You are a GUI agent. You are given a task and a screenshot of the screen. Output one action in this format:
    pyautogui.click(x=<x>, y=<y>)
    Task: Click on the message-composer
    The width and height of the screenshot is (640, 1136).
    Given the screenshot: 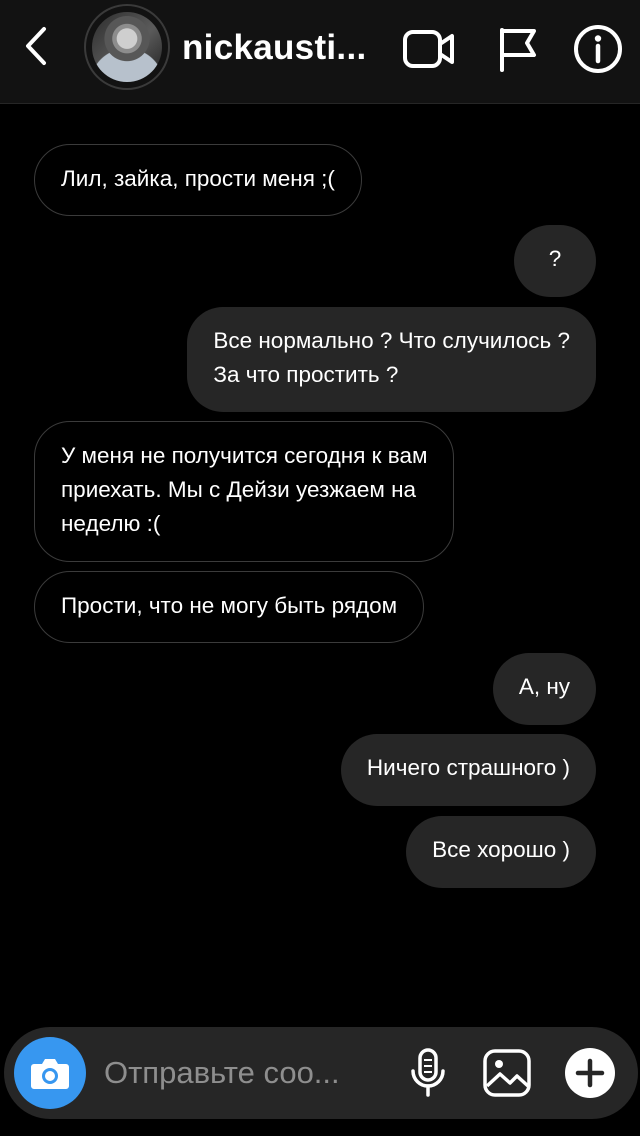 What is the action you would take?
    pyautogui.click(x=321, y=1073)
    